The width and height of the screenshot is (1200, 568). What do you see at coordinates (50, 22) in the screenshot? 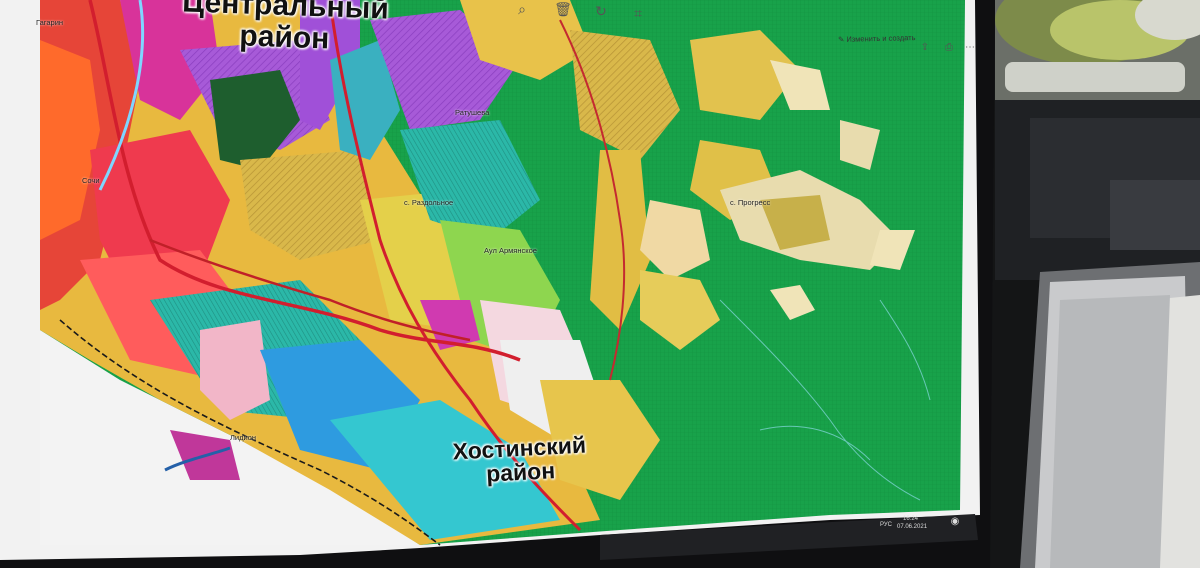
I see `place-gagarin: Гагарин` at bounding box center [50, 22].